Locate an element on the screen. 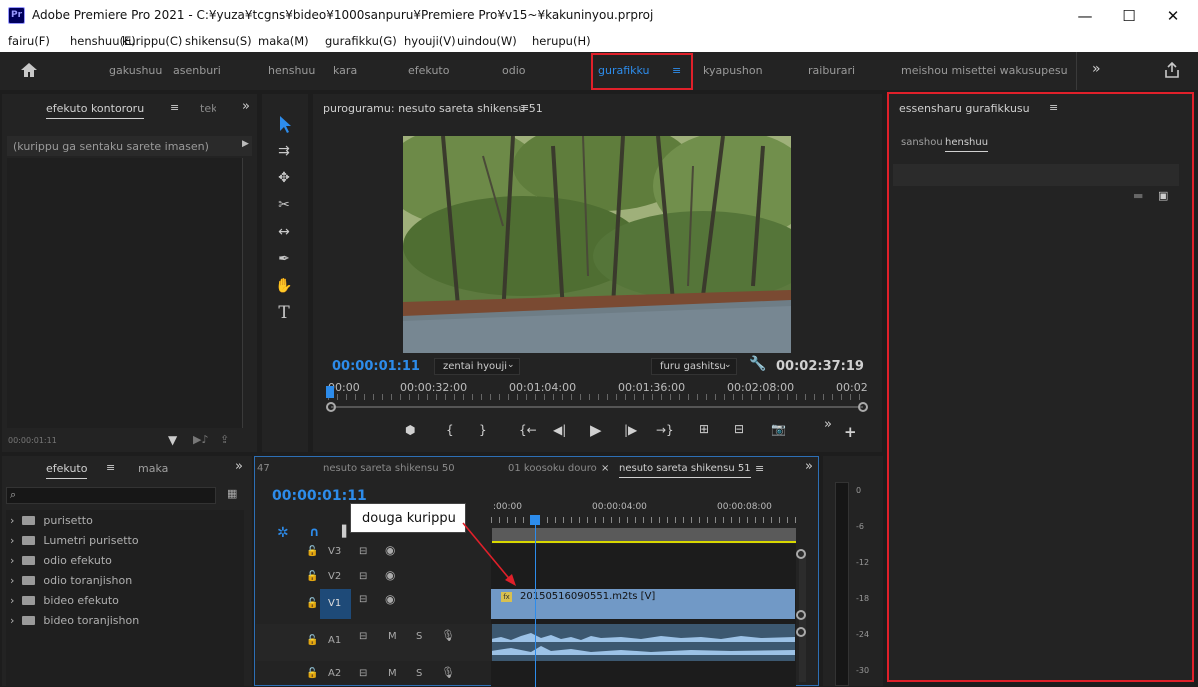 This screenshot has height=687, width=1198. add-marker-icon: ⬢ is located at coordinates (410, 430).